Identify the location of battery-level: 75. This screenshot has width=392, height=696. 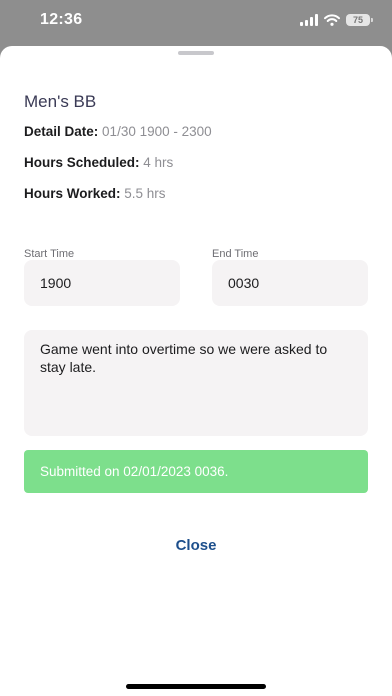
(357, 20).